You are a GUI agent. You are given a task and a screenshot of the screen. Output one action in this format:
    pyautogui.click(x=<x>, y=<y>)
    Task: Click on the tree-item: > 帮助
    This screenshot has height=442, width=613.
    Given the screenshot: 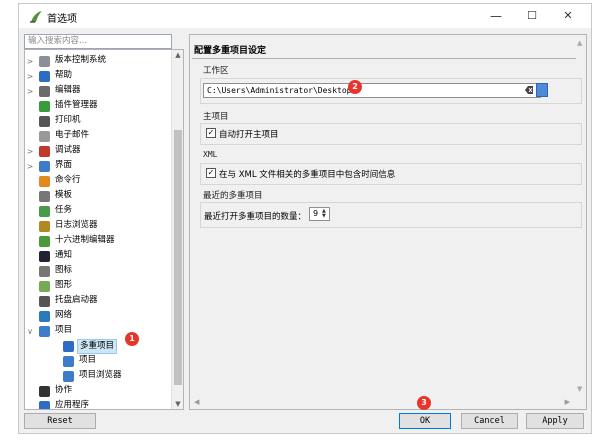 What is the action you would take?
    pyautogui.click(x=99, y=76)
    